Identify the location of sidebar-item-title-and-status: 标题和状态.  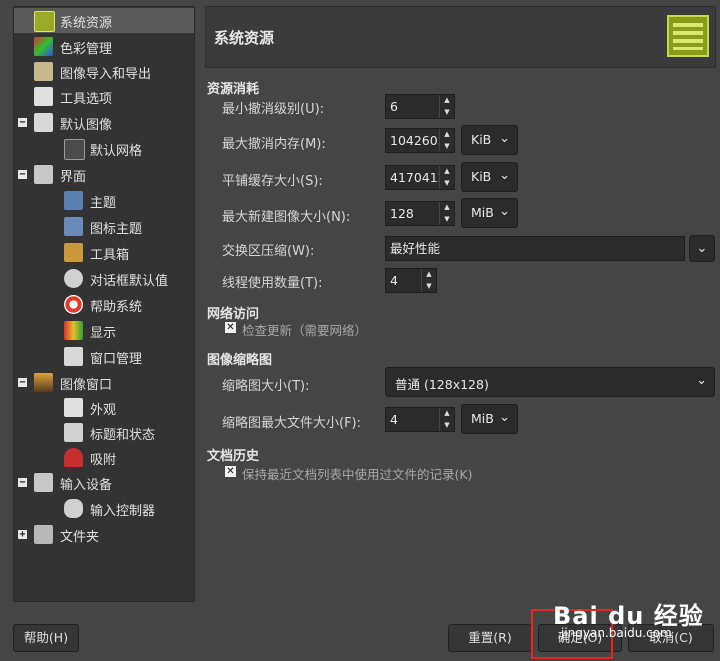
(104, 432).